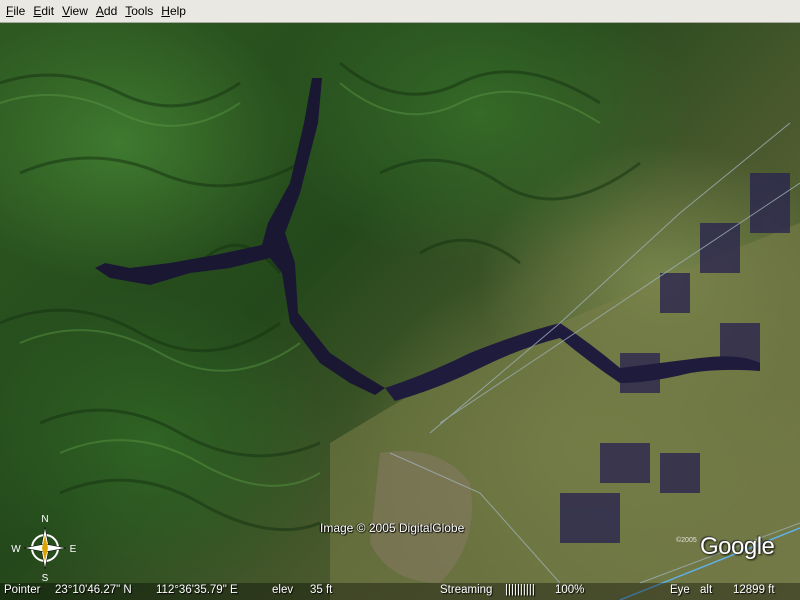  What do you see at coordinates (283, 590) in the screenshot?
I see `elevation-label: elev` at bounding box center [283, 590].